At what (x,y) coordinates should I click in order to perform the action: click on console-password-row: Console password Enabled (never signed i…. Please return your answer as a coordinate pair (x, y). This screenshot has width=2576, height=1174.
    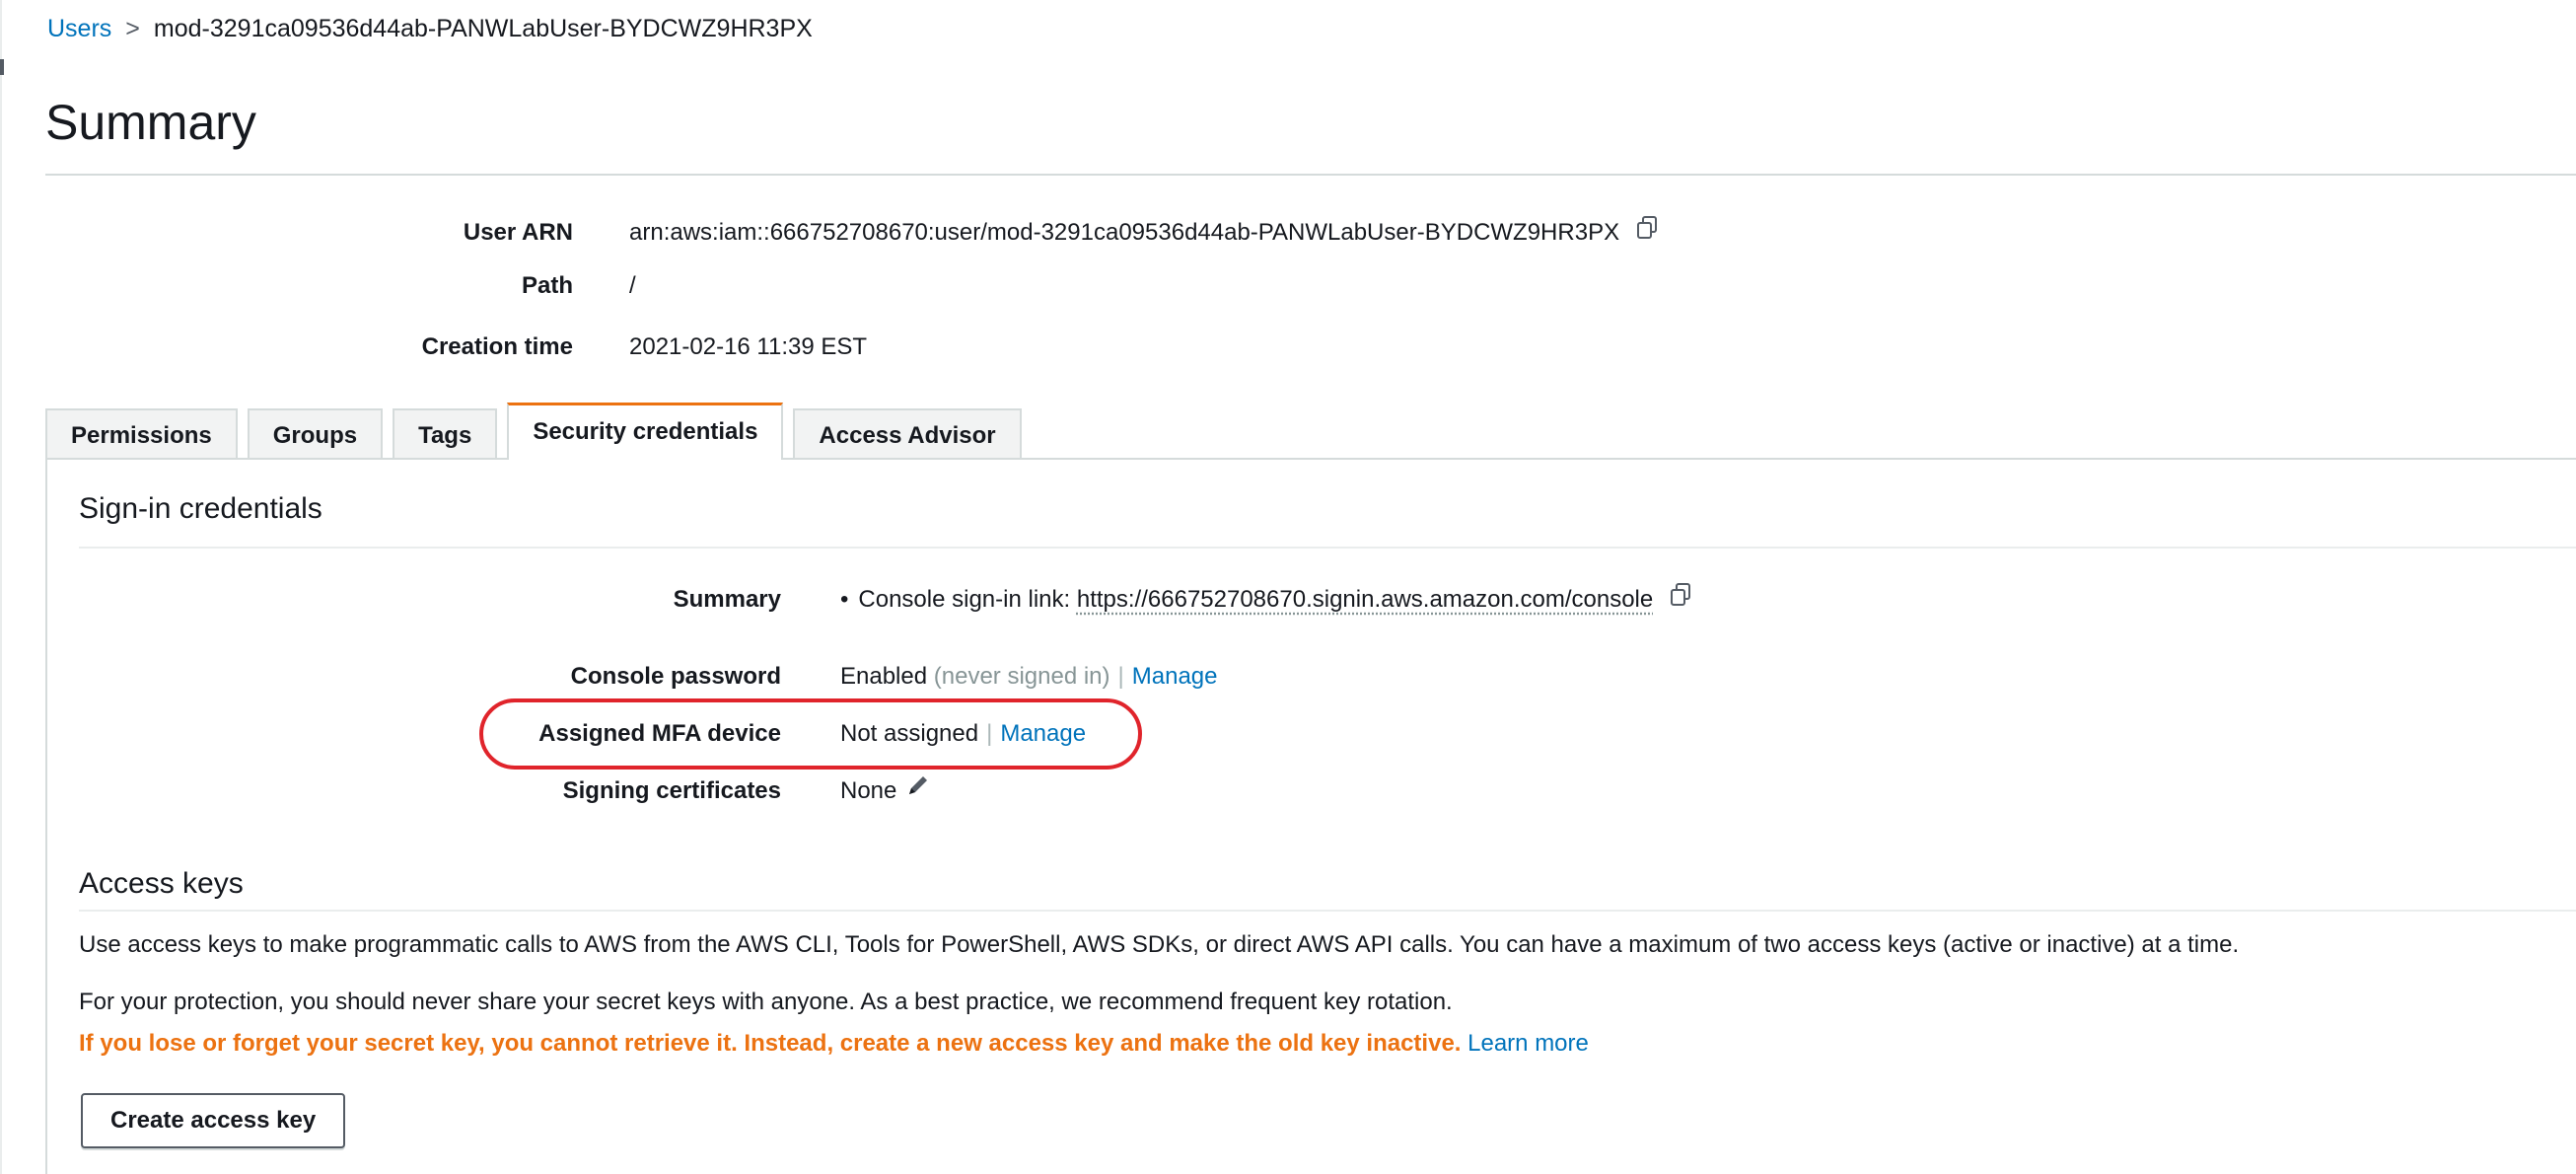
    Looking at the image, I should click on (1288, 677).